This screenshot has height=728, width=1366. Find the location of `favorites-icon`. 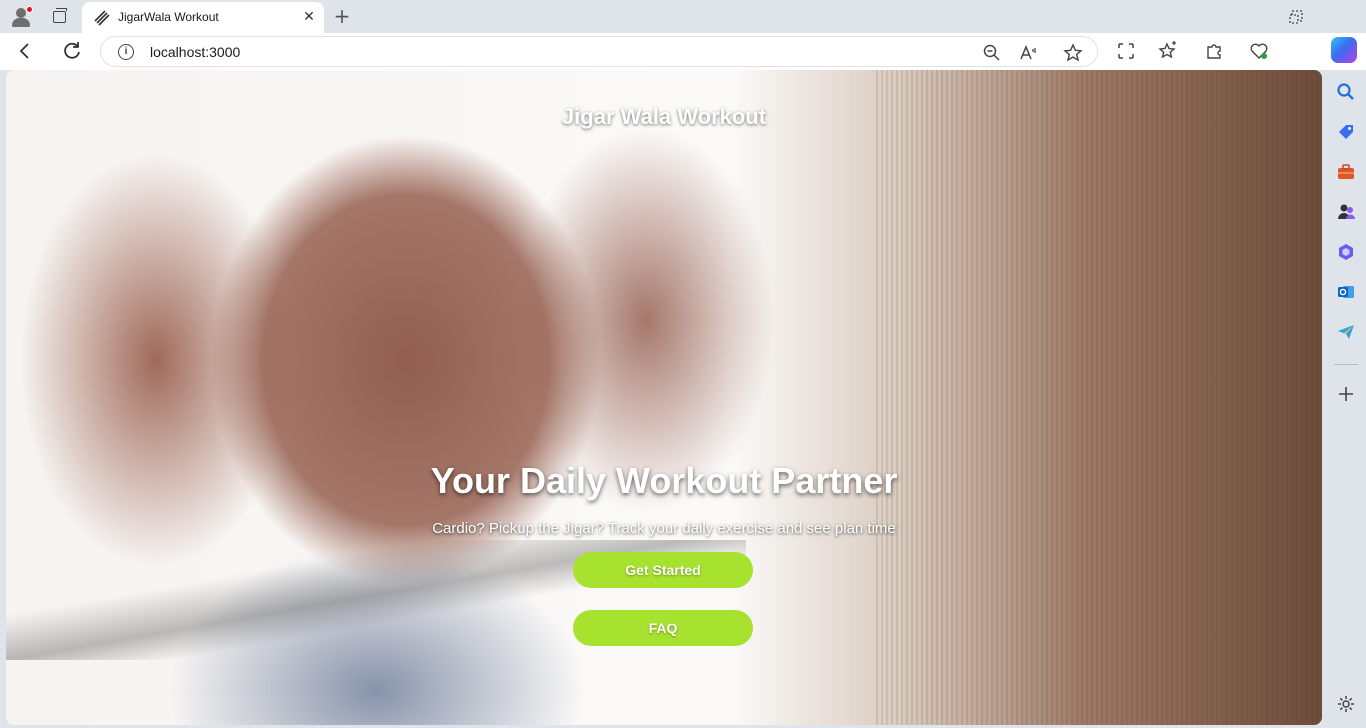

favorites-icon is located at coordinates (1168, 51).